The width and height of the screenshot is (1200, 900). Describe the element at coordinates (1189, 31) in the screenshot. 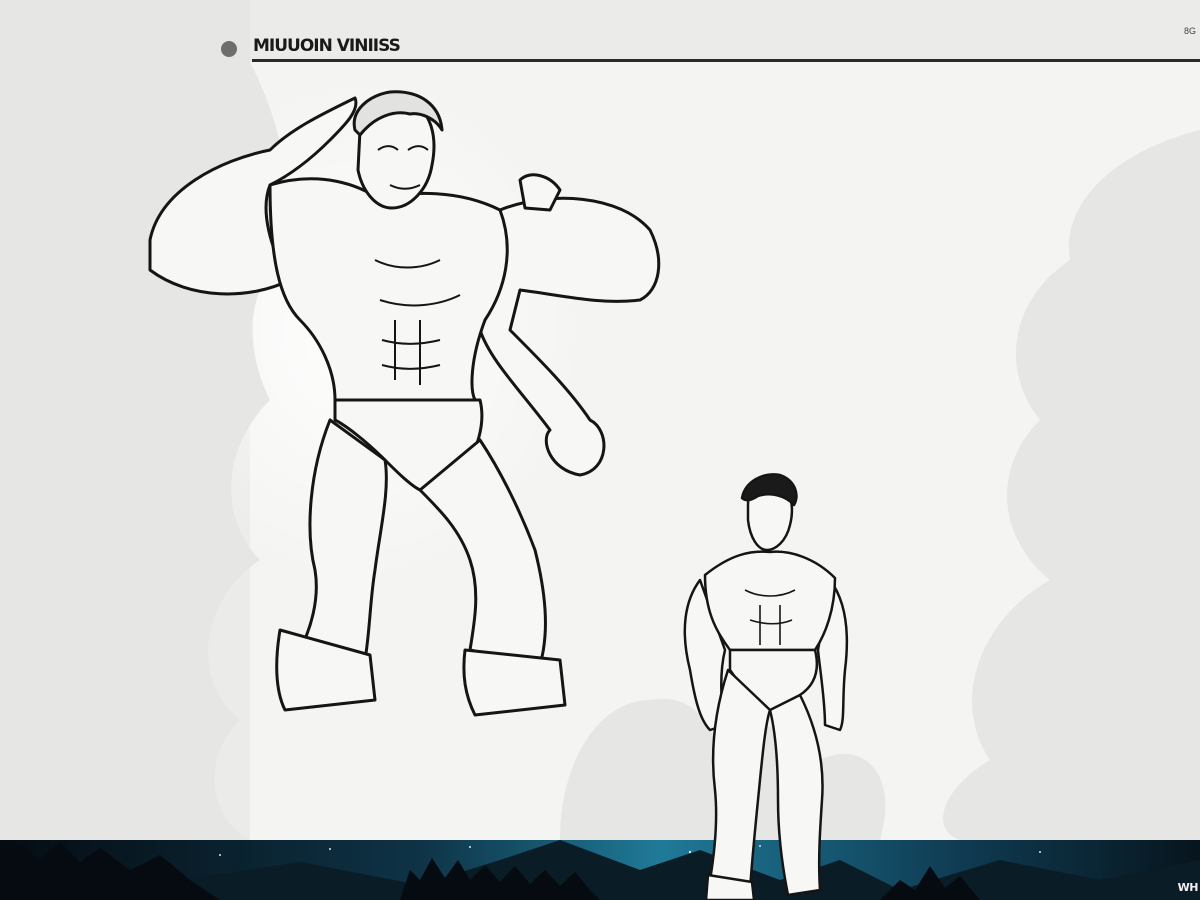

I see `header-corner-label: 8G` at that location.